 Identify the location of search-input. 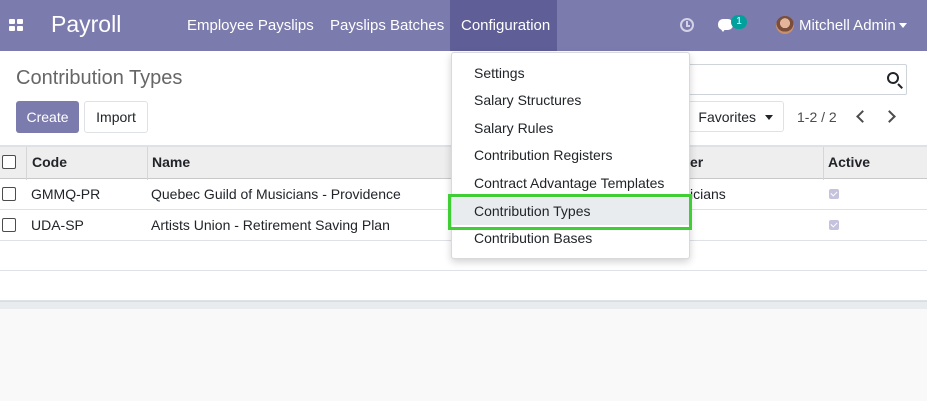
(783, 79).